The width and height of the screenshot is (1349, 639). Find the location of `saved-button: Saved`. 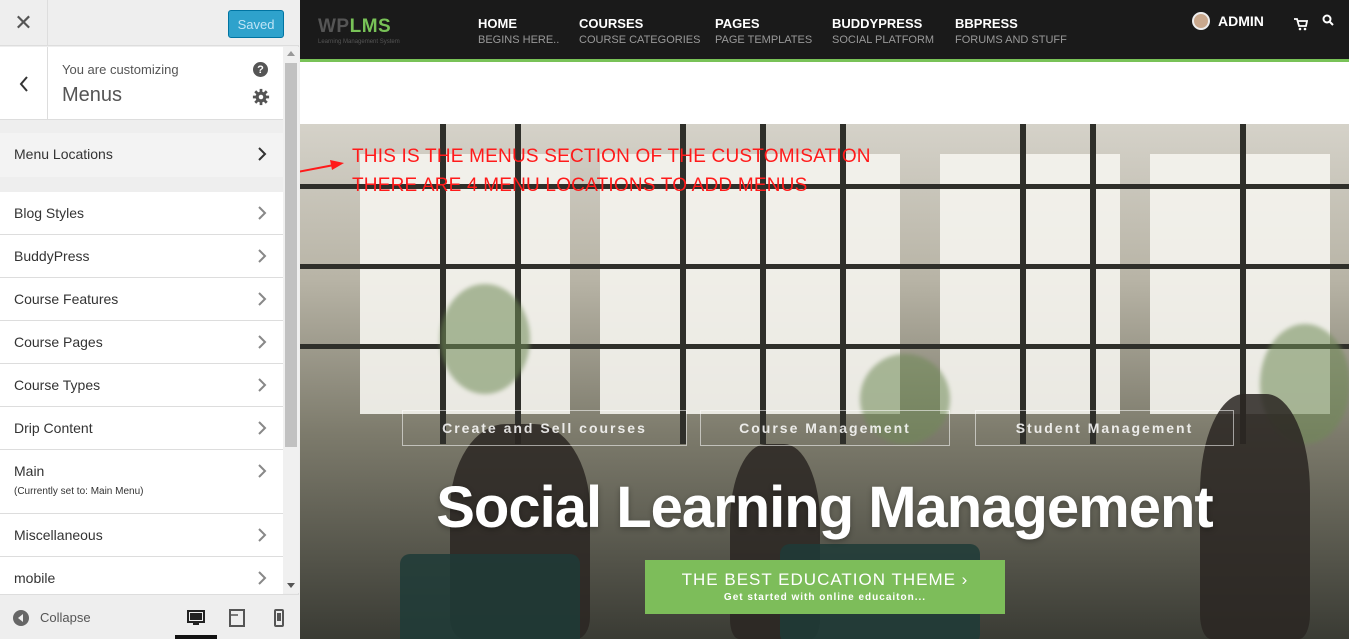

saved-button: Saved is located at coordinates (256, 24).